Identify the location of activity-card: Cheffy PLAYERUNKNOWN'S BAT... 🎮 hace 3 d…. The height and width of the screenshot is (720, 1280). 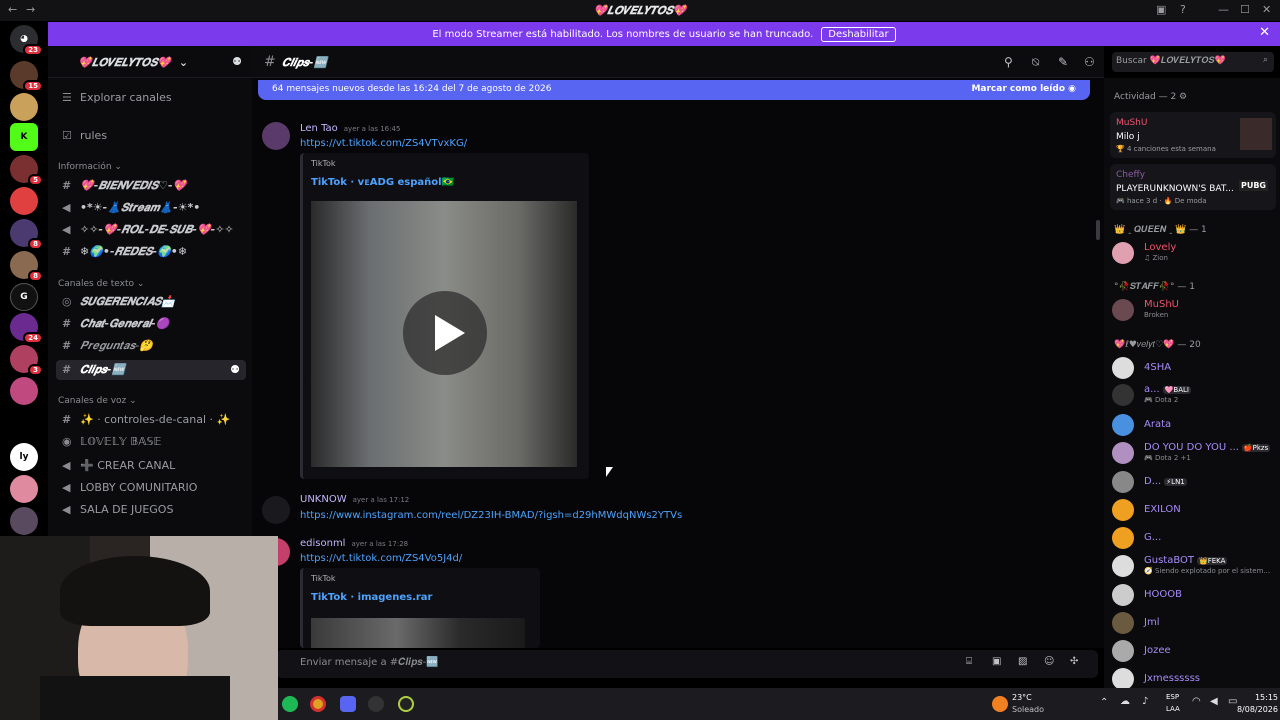
(1193, 187).